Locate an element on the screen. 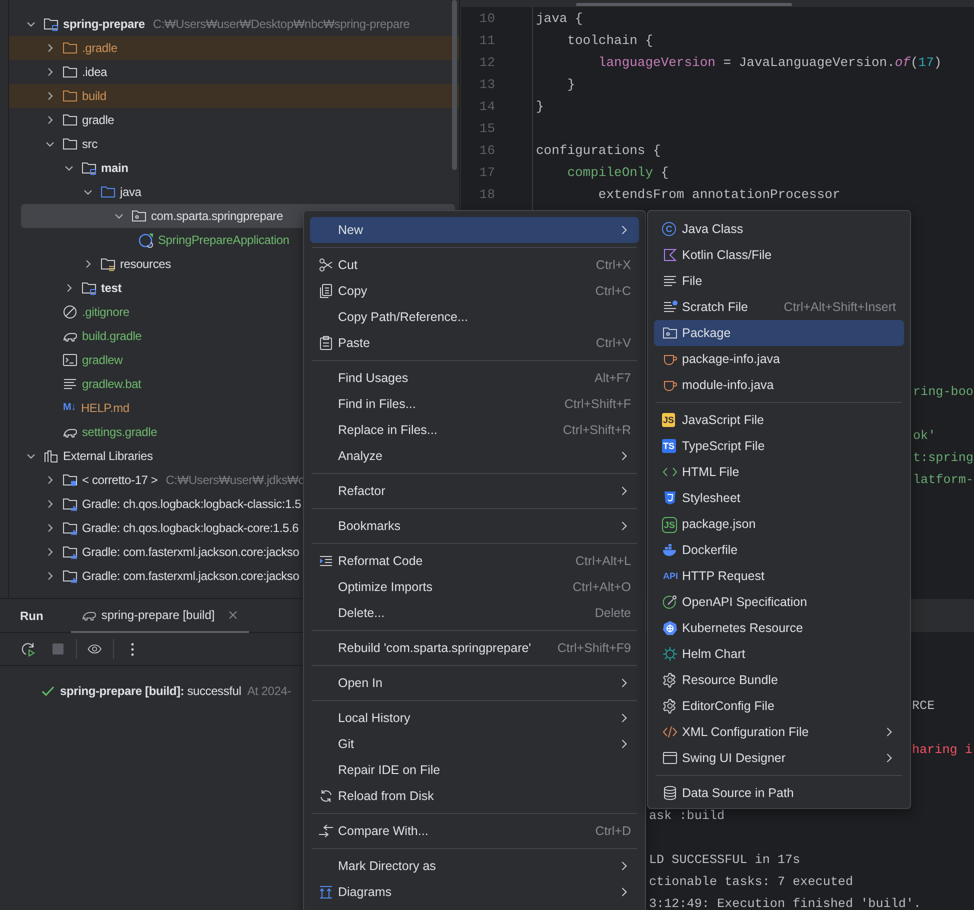 This screenshot has width=974, height=910. menu-item: C Java Class is located at coordinates (779, 229).